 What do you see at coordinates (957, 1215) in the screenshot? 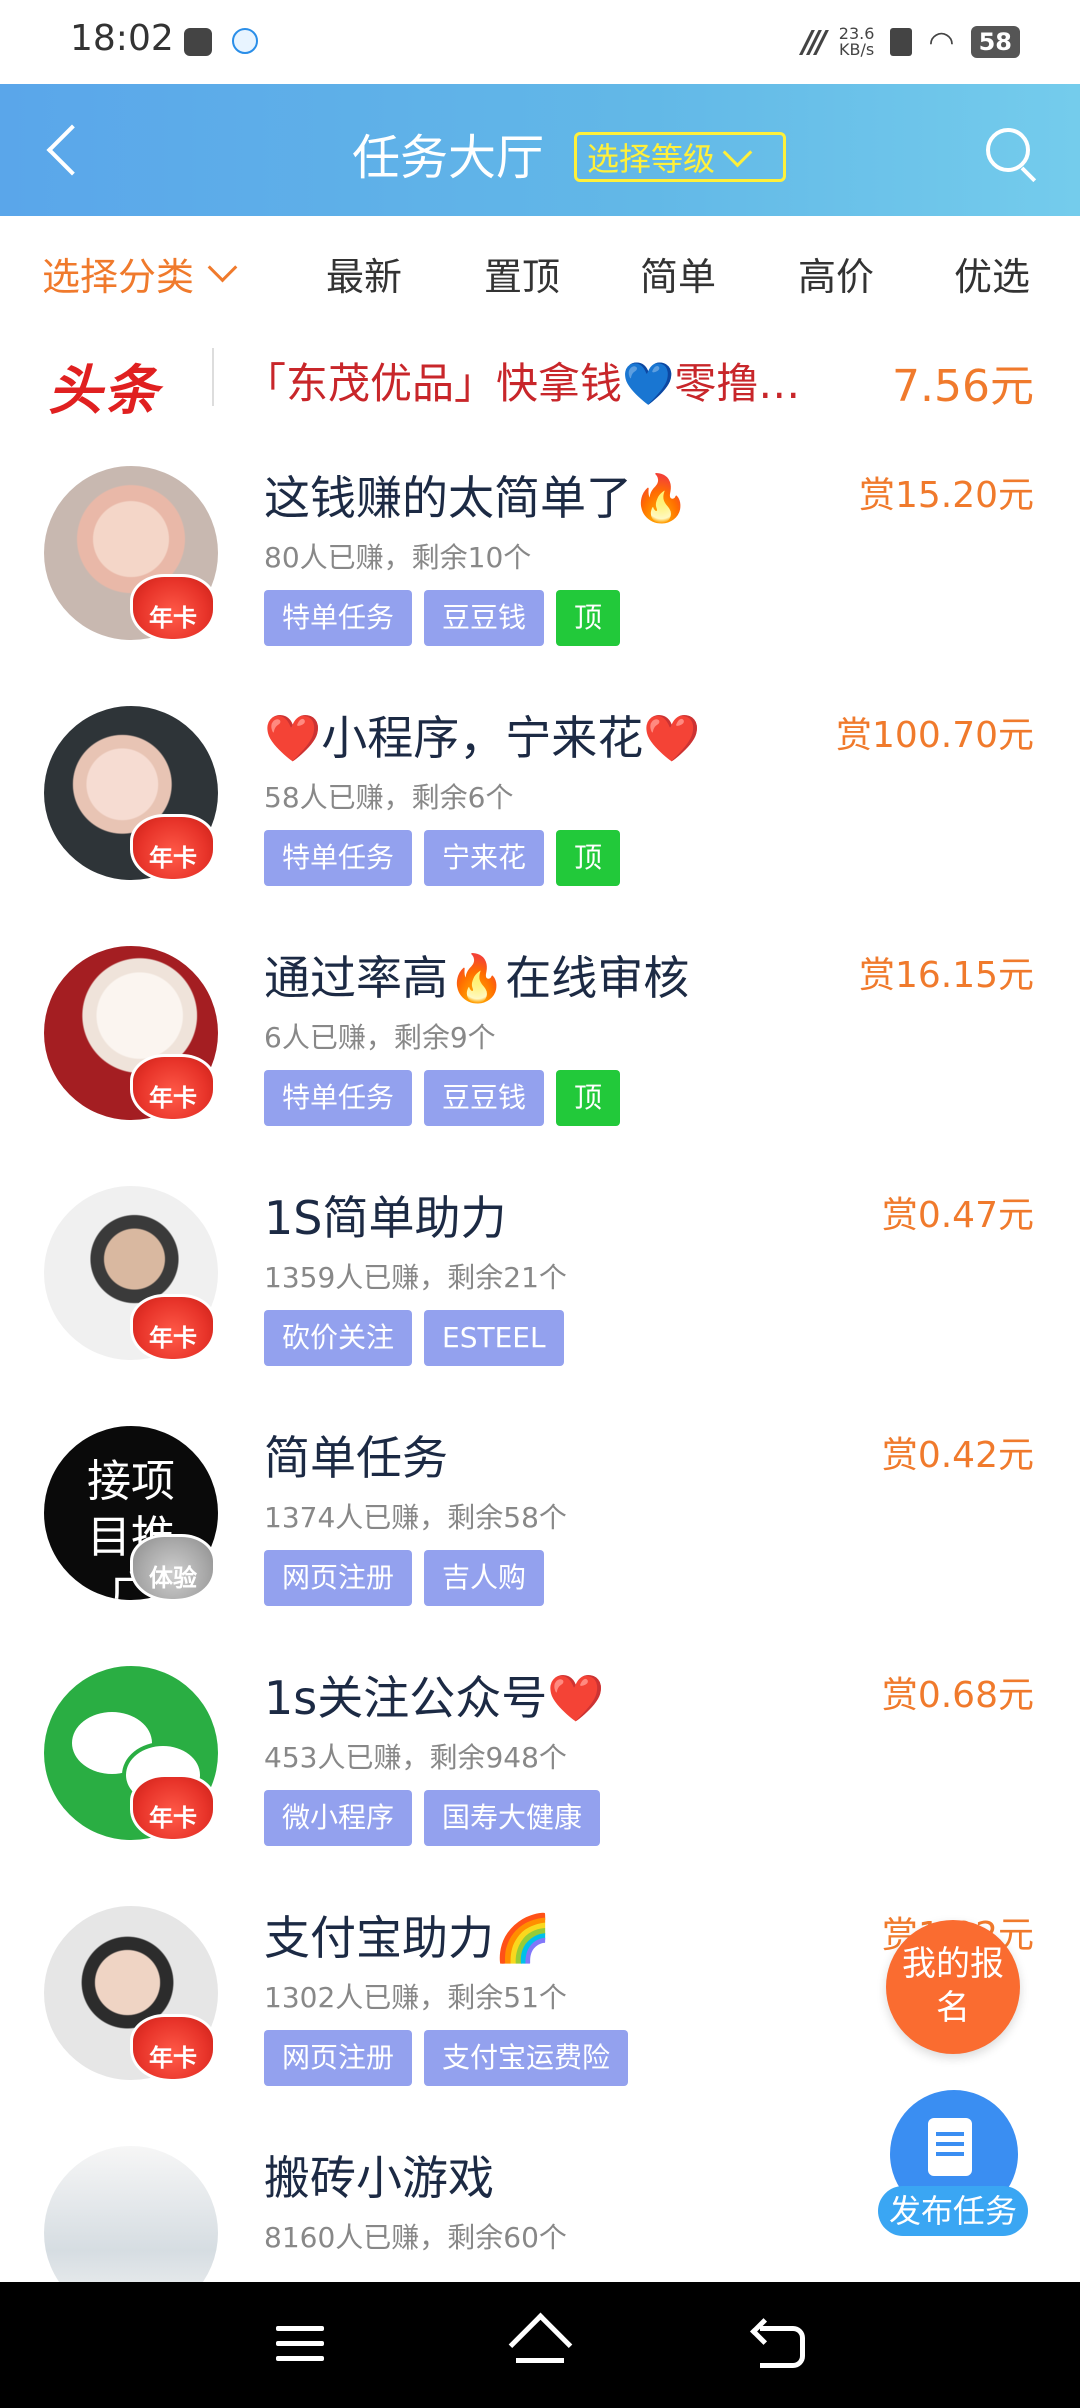
I see `task-reward: 赏0.47元` at bounding box center [957, 1215].